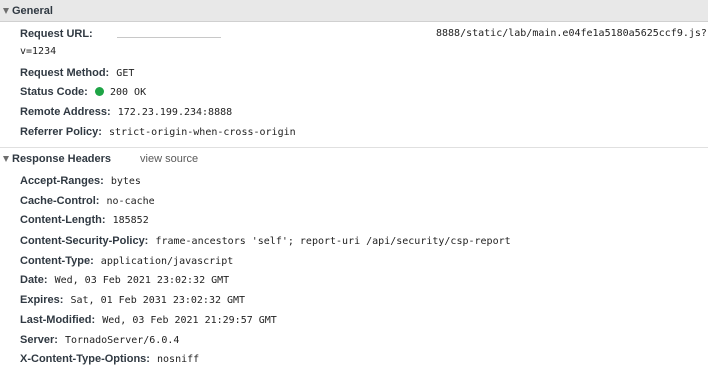  I want to click on redacted-url-host, so click(169, 37).